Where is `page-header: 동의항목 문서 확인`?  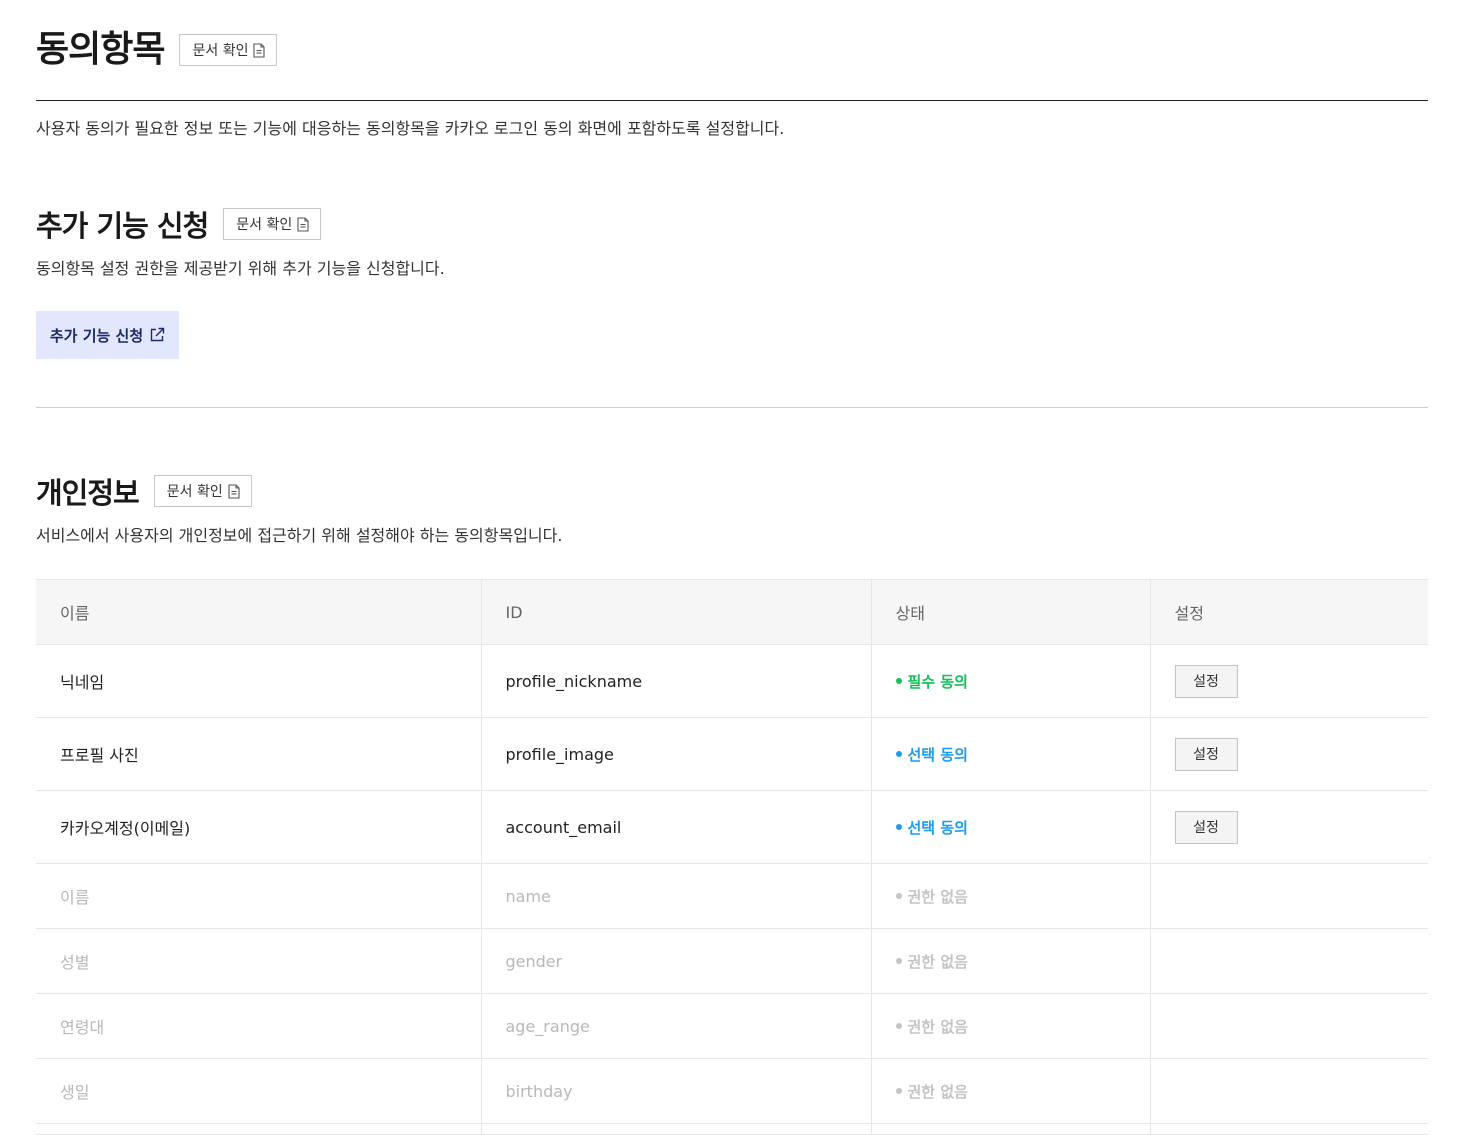
page-header: 동의항목 문서 확인 is located at coordinates (157, 50).